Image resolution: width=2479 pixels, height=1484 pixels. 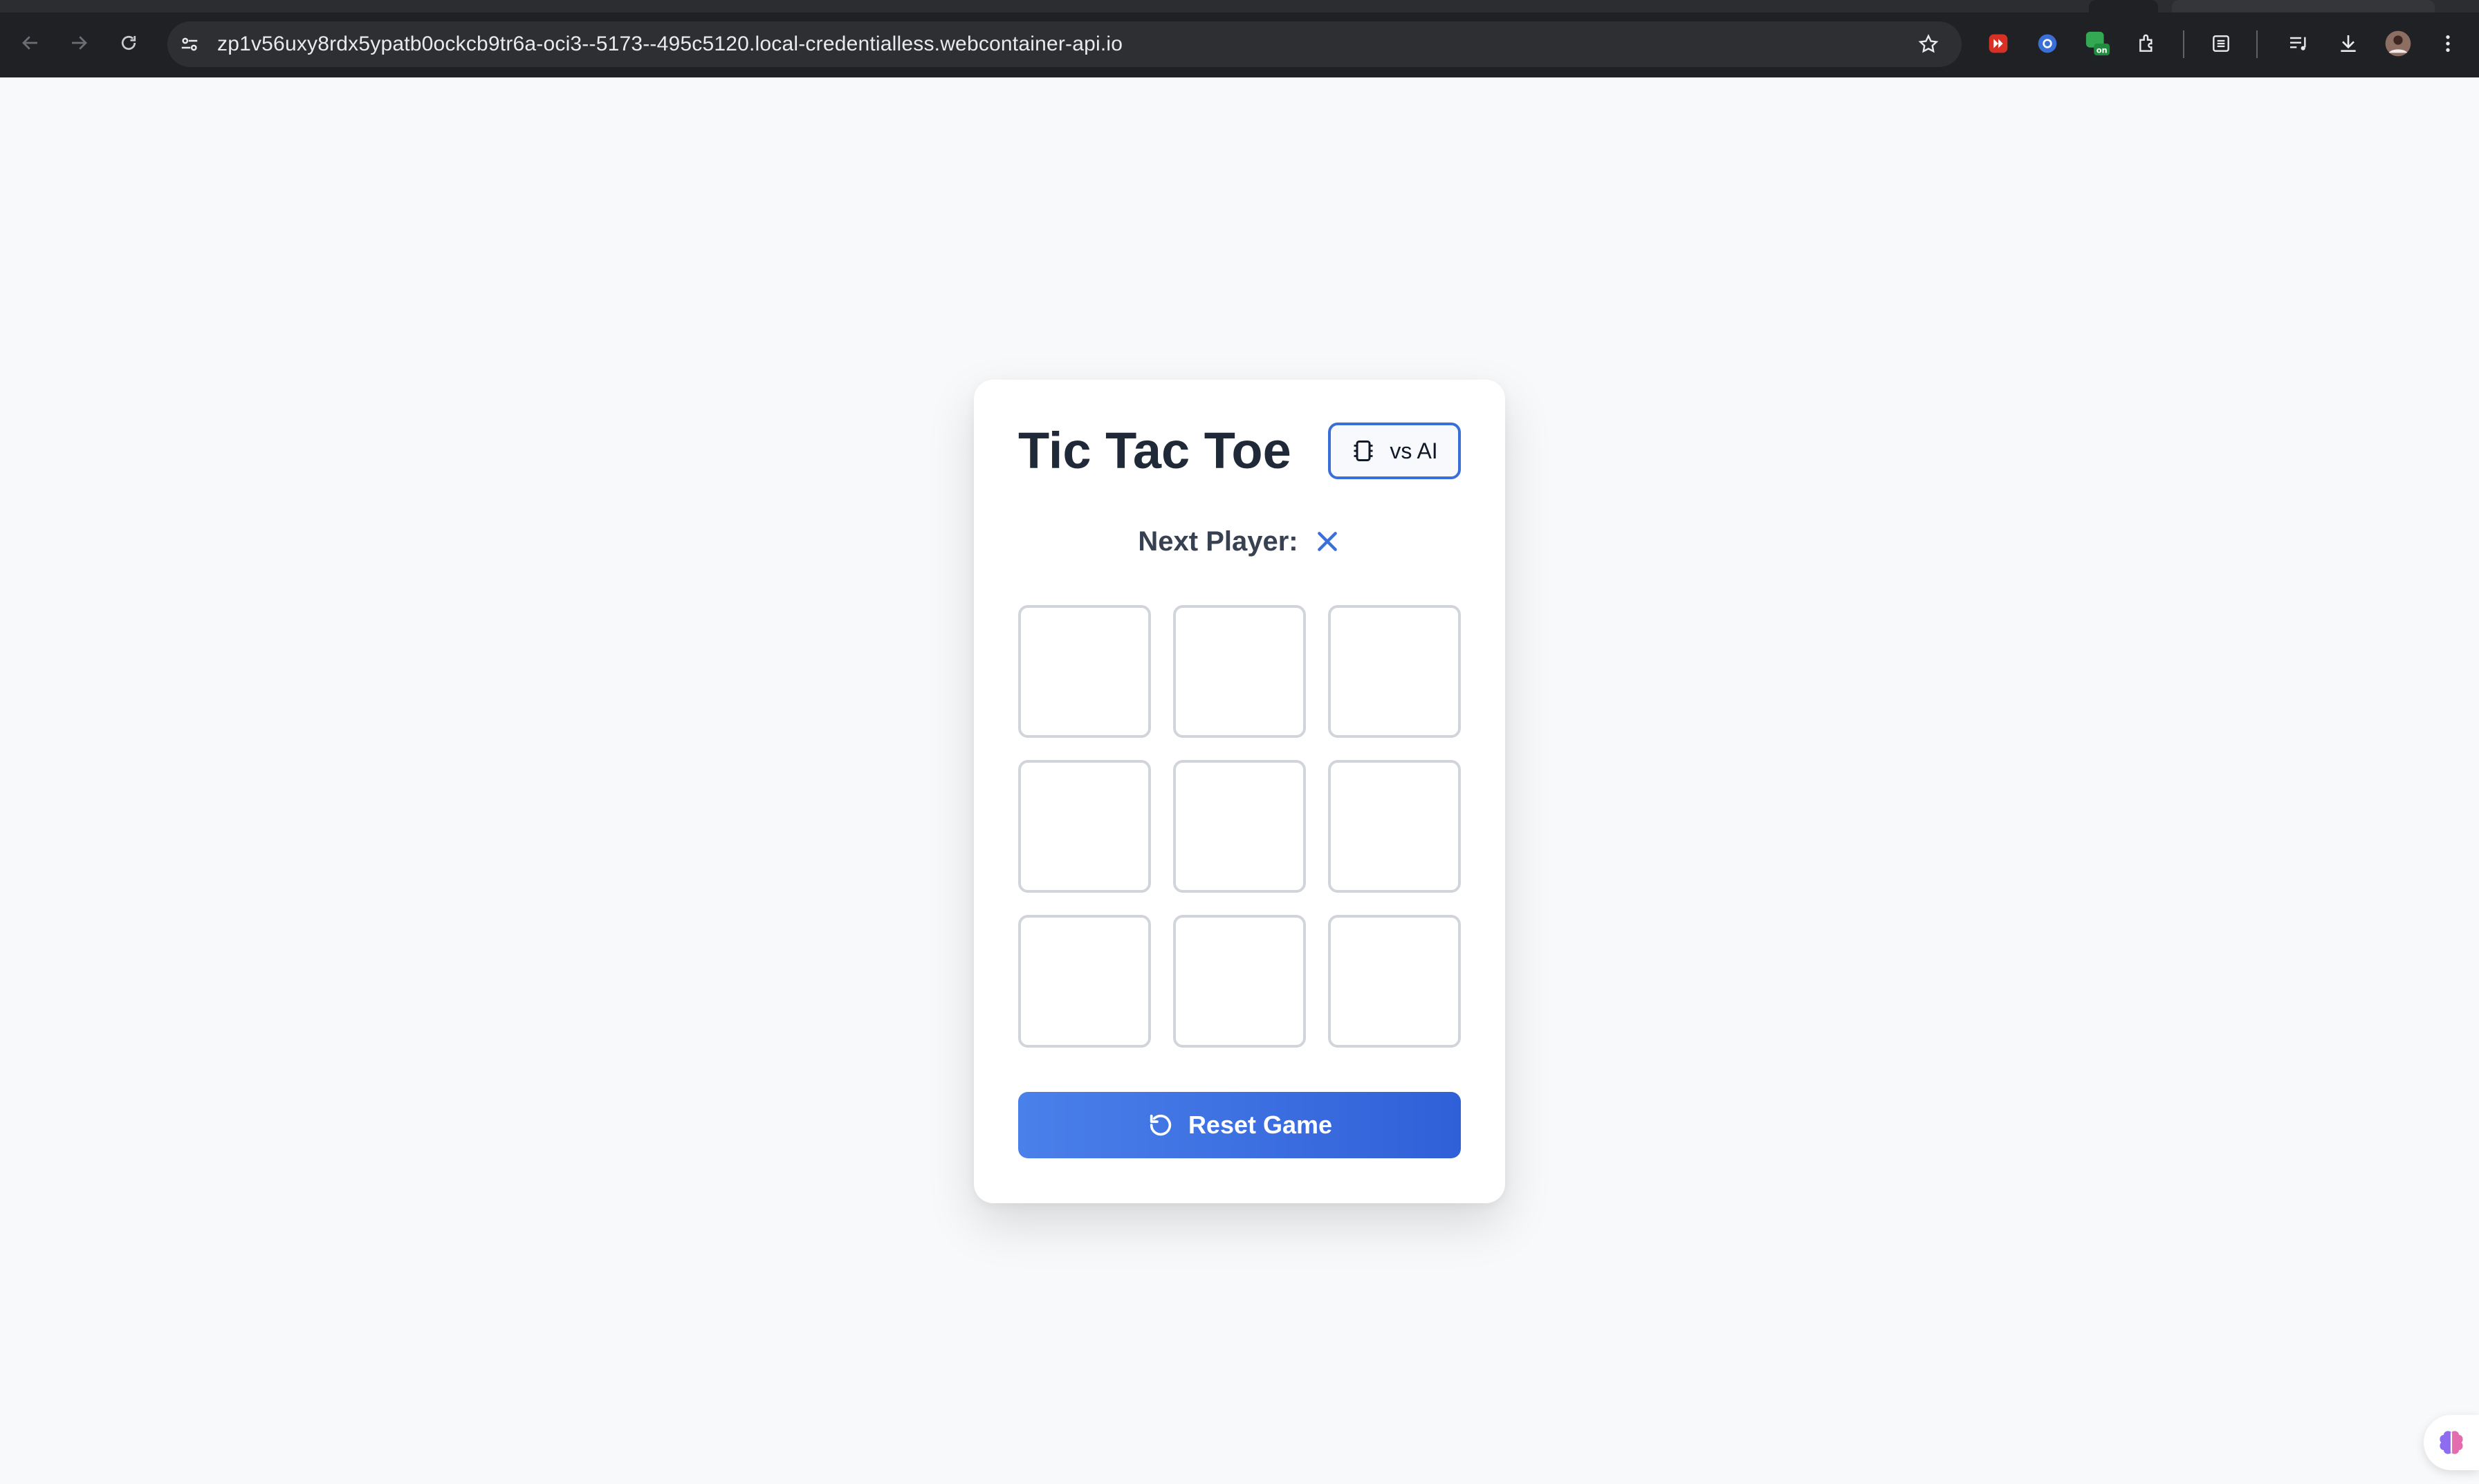 What do you see at coordinates (2124, 6) in the screenshot?
I see `browser-tab-active` at bounding box center [2124, 6].